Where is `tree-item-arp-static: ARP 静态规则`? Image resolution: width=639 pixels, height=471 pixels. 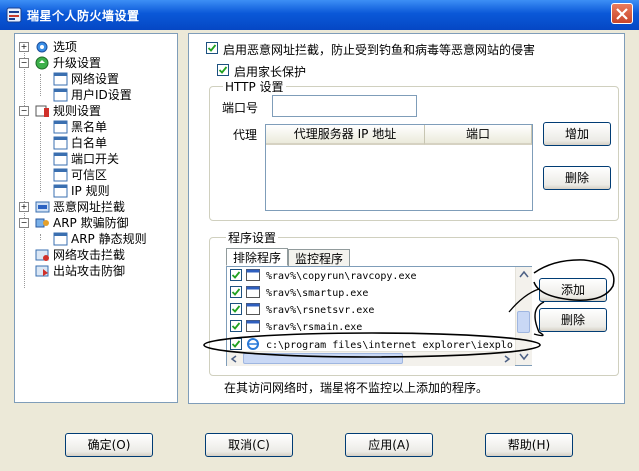 tree-item-arp-static: ARP 静态规则 is located at coordinates (100, 239).